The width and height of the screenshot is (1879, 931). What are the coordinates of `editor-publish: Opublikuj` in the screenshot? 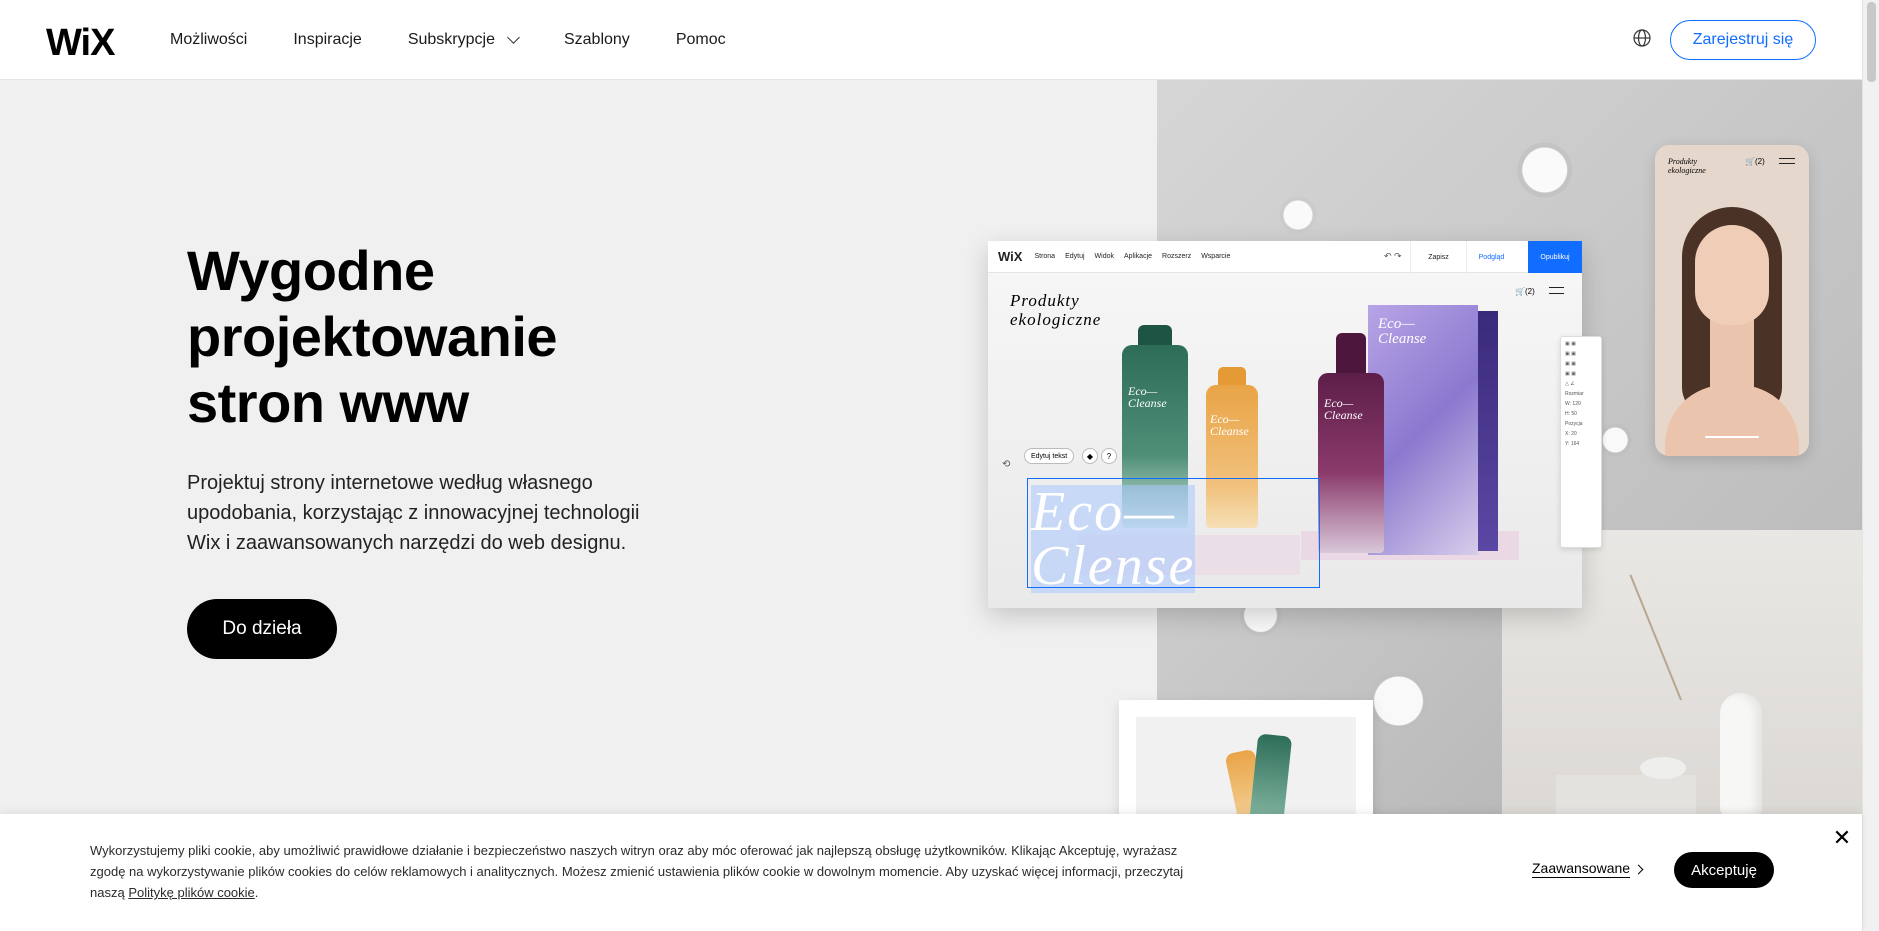 It's located at (1555, 257).